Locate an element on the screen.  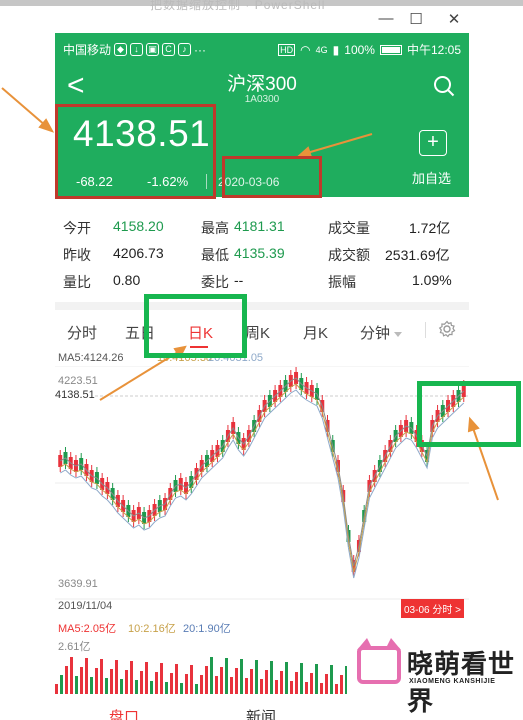
highlight-daily-tab is located at coordinates (195, 326).